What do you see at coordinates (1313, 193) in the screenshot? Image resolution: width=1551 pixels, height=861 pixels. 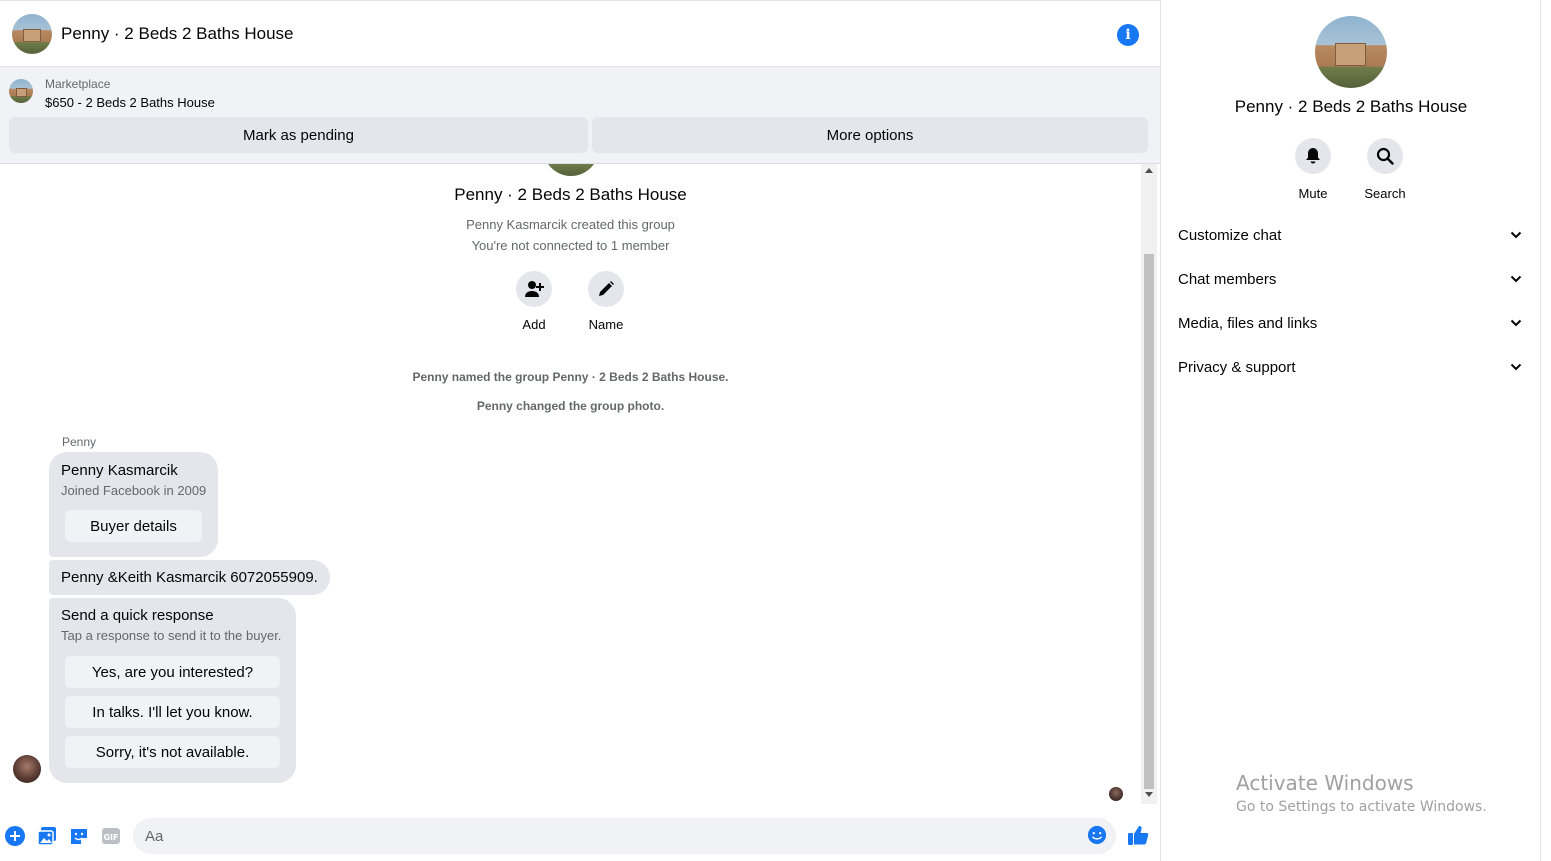 I see `mute-label: Mute` at bounding box center [1313, 193].